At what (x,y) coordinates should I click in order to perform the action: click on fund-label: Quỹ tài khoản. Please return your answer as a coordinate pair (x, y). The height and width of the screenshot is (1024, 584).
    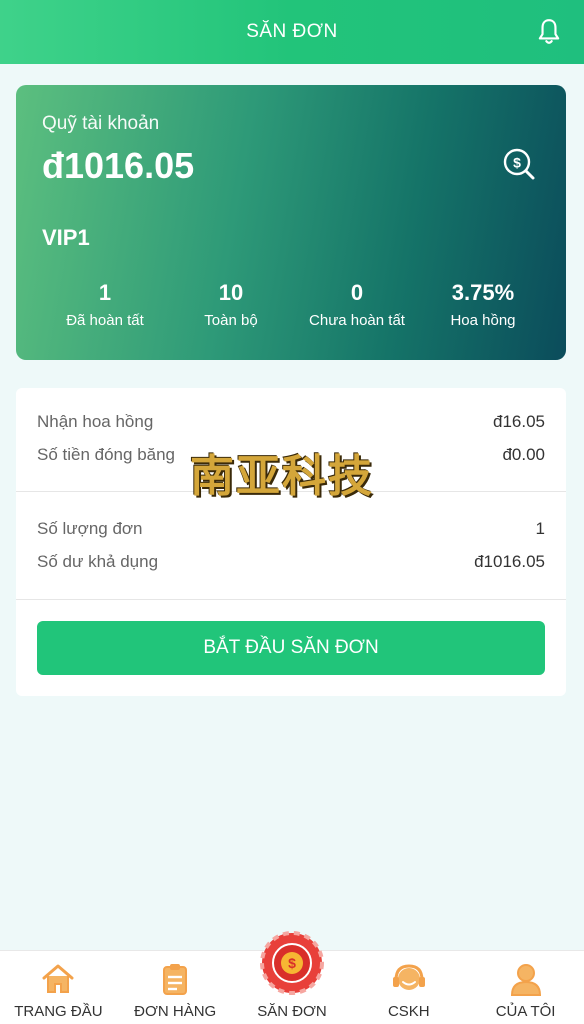
    Looking at the image, I should click on (101, 123).